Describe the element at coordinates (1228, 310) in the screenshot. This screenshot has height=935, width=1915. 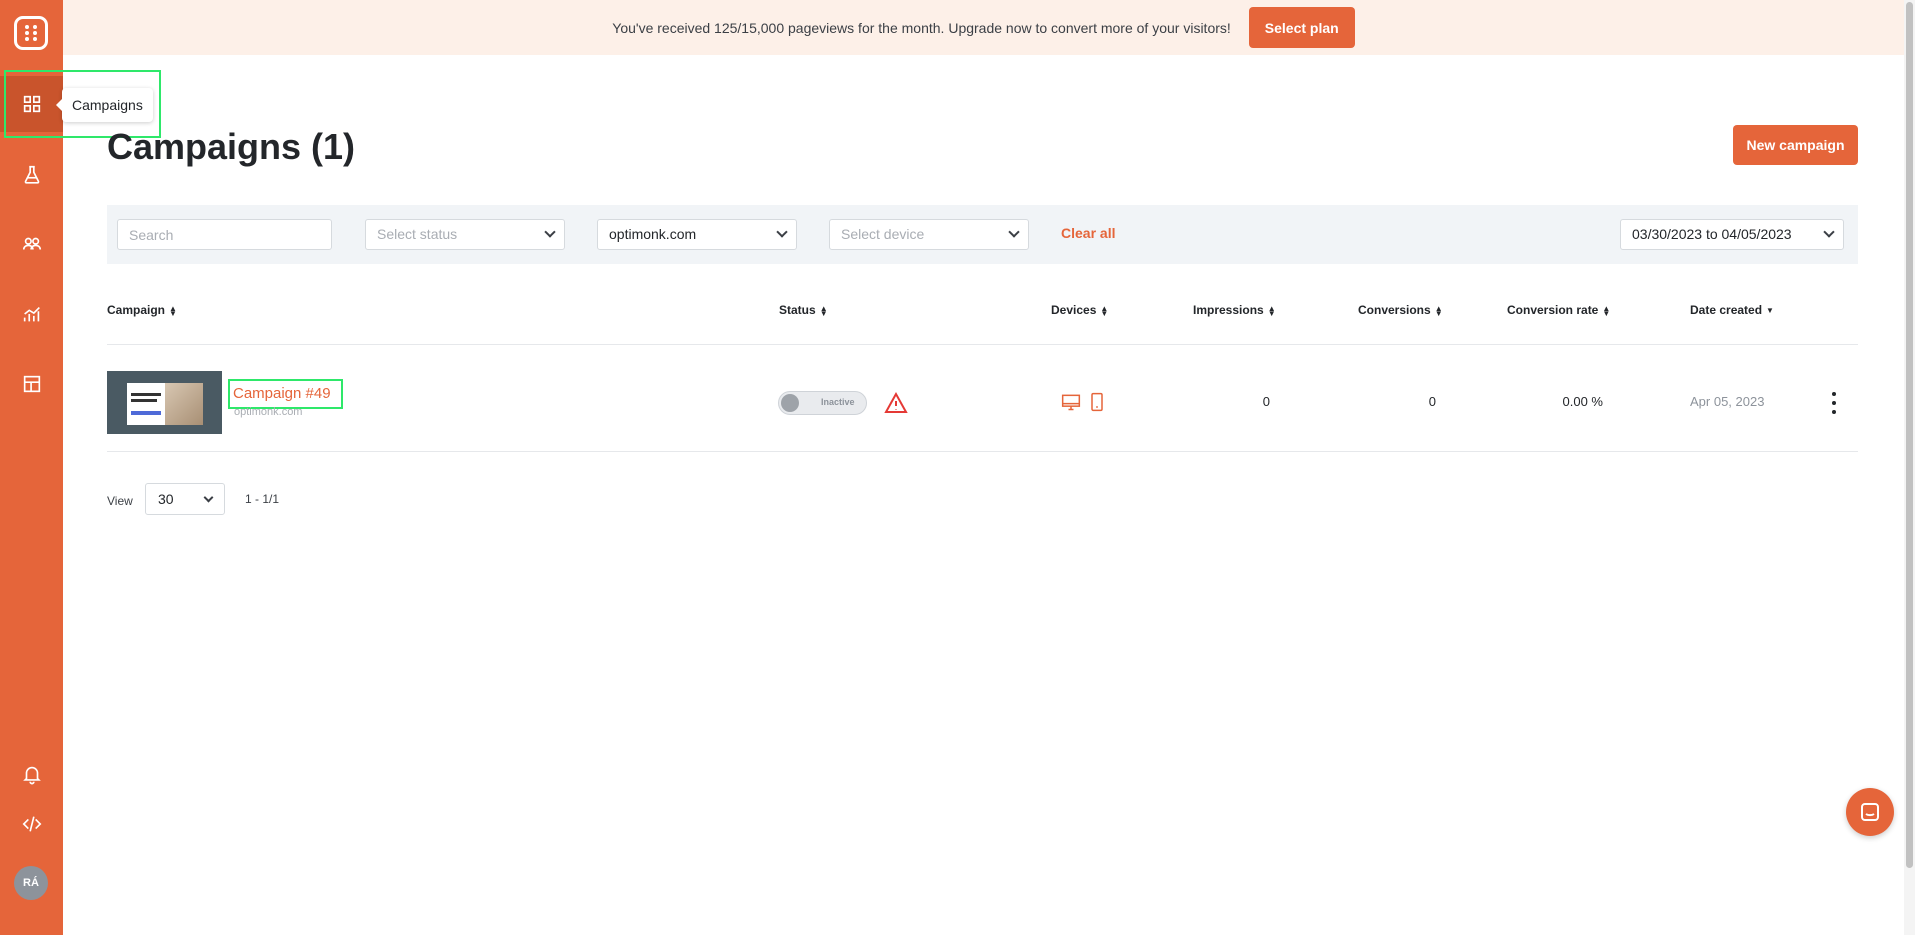
I see `column-header-label: Impressions` at that location.